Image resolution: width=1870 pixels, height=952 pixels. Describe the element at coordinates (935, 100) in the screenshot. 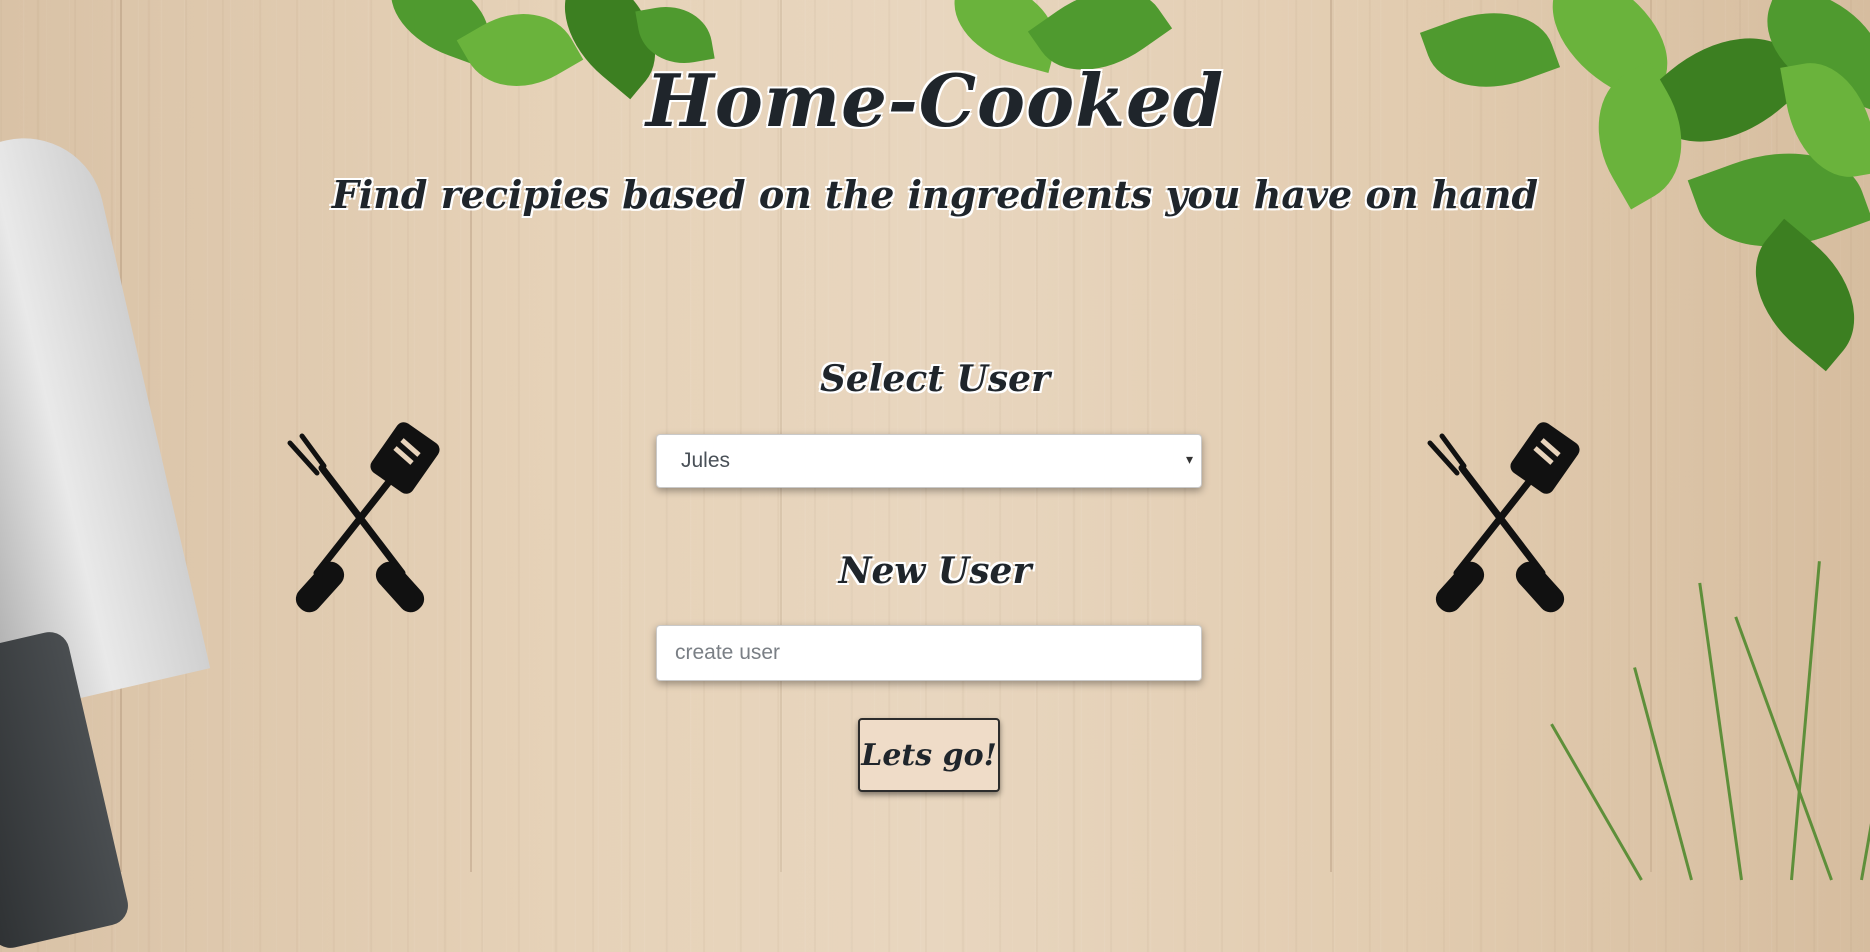

I see `page-title: Home-Cooked` at that location.